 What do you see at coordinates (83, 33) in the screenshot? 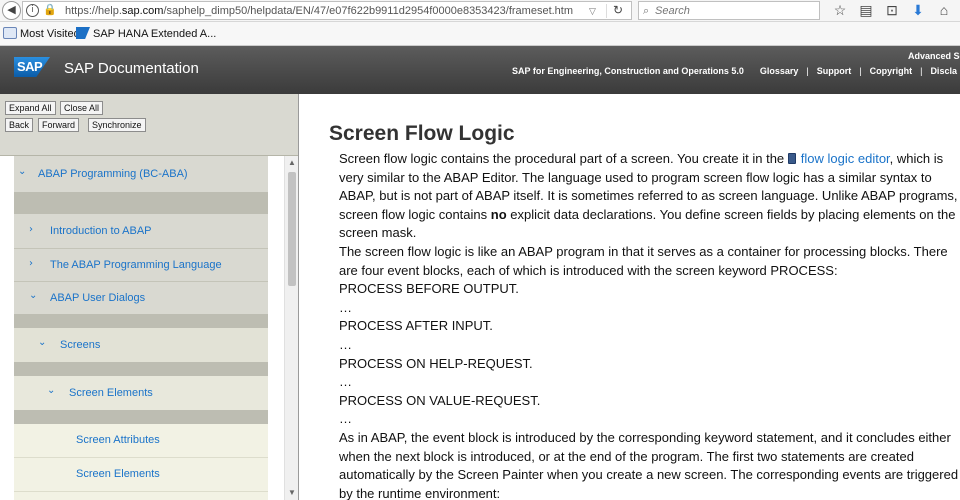
I see `sap-bookmark-icon` at bounding box center [83, 33].